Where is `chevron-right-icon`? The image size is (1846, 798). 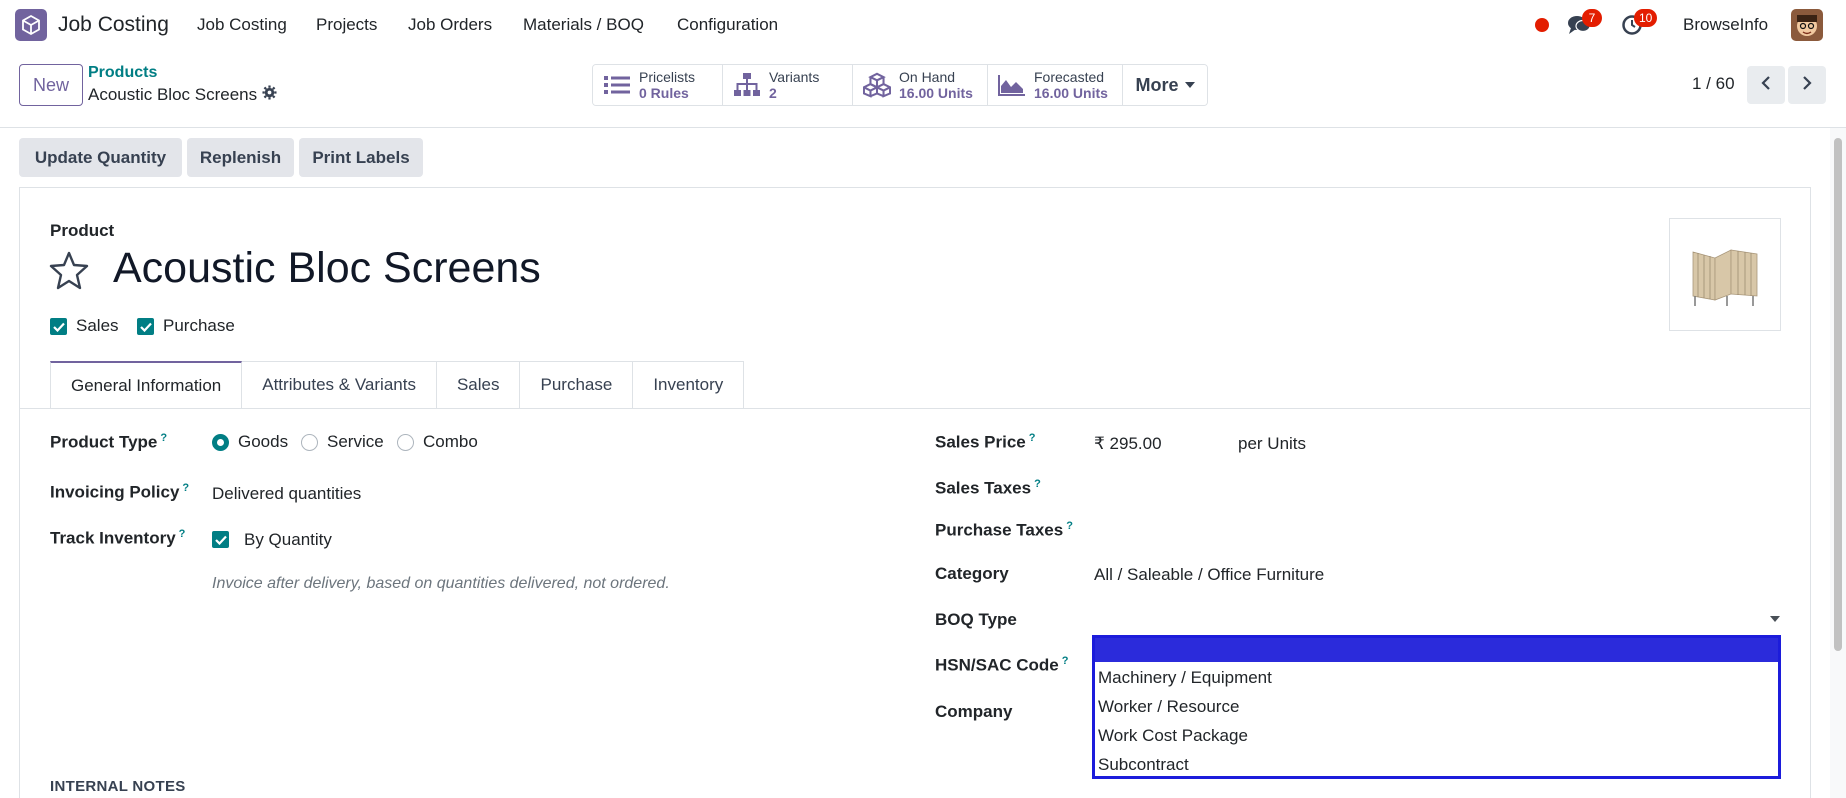
chevron-right-icon is located at coordinates (1807, 85).